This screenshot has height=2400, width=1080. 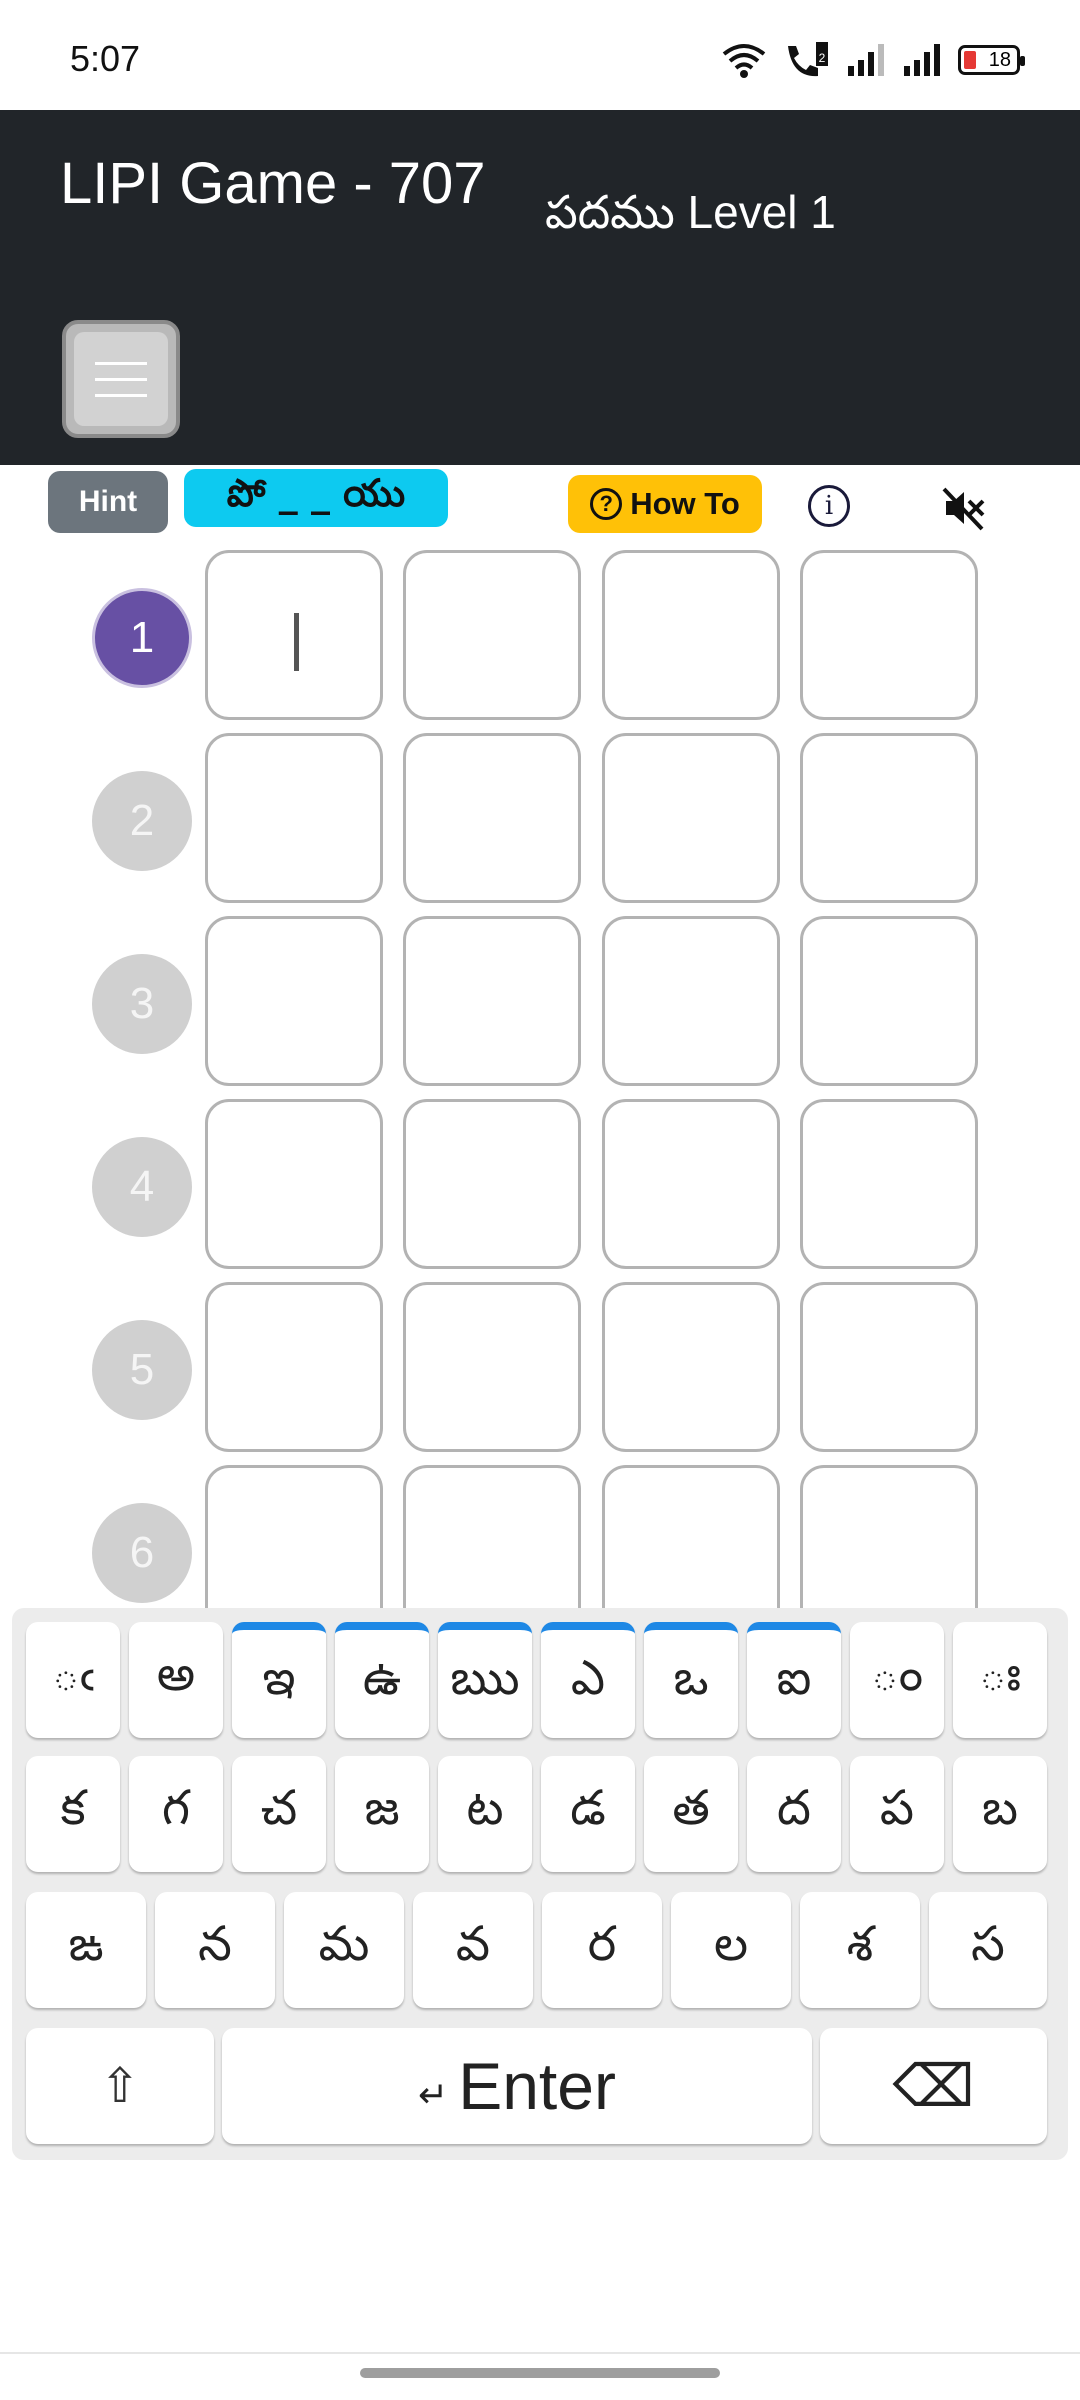 What do you see at coordinates (142, 638) in the screenshot?
I see `row-number: 1` at bounding box center [142, 638].